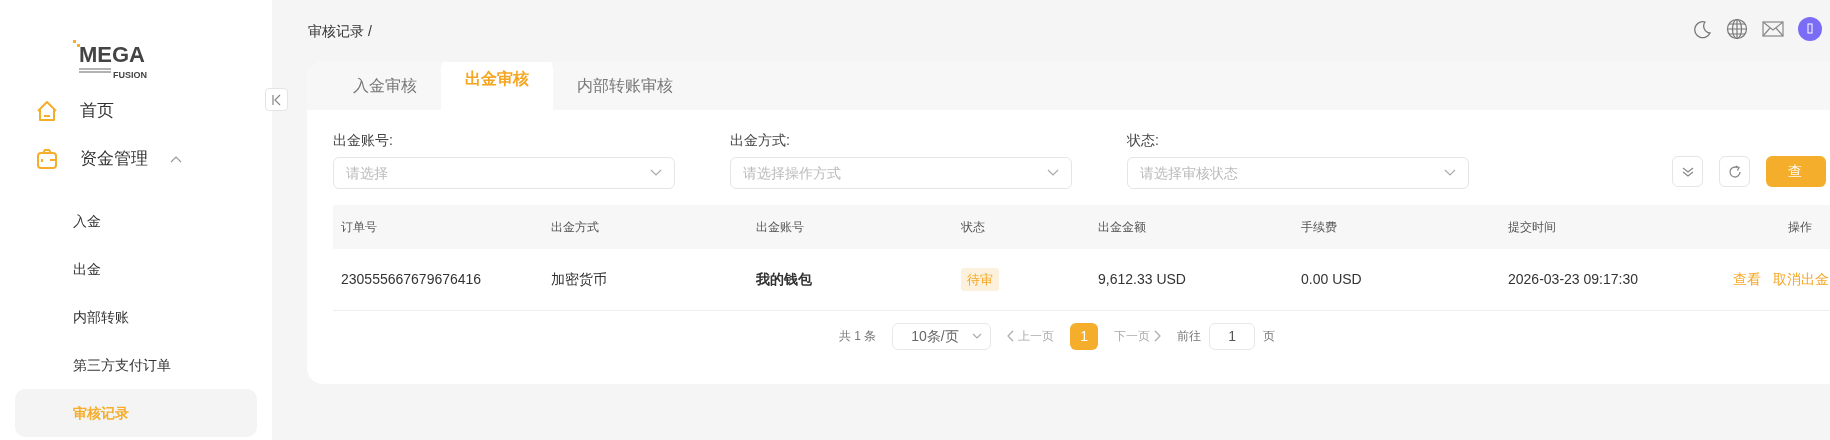 Image resolution: width=1830 pixels, height=440 pixels. What do you see at coordinates (1143, 140) in the screenshot?
I see `filter-label: 状态:` at bounding box center [1143, 140].